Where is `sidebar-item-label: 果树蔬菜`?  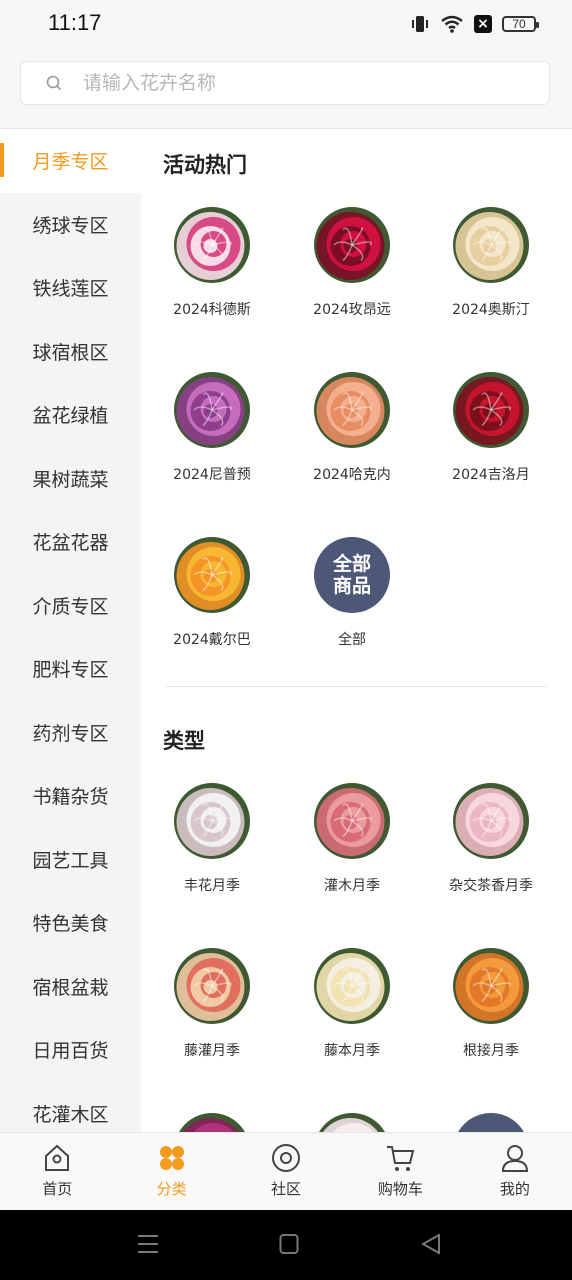 sidebar-item-label: 果树蔬菜 is located at coordinates (70, 479).